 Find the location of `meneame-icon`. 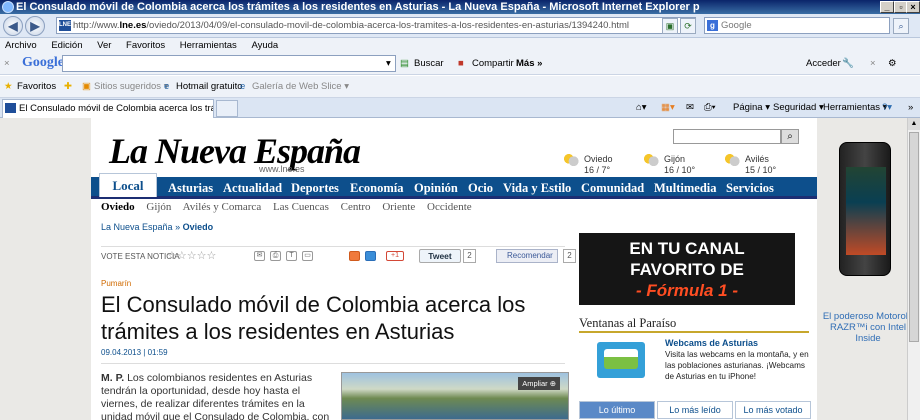

meneame-icon is located at coordinates (354, 256).